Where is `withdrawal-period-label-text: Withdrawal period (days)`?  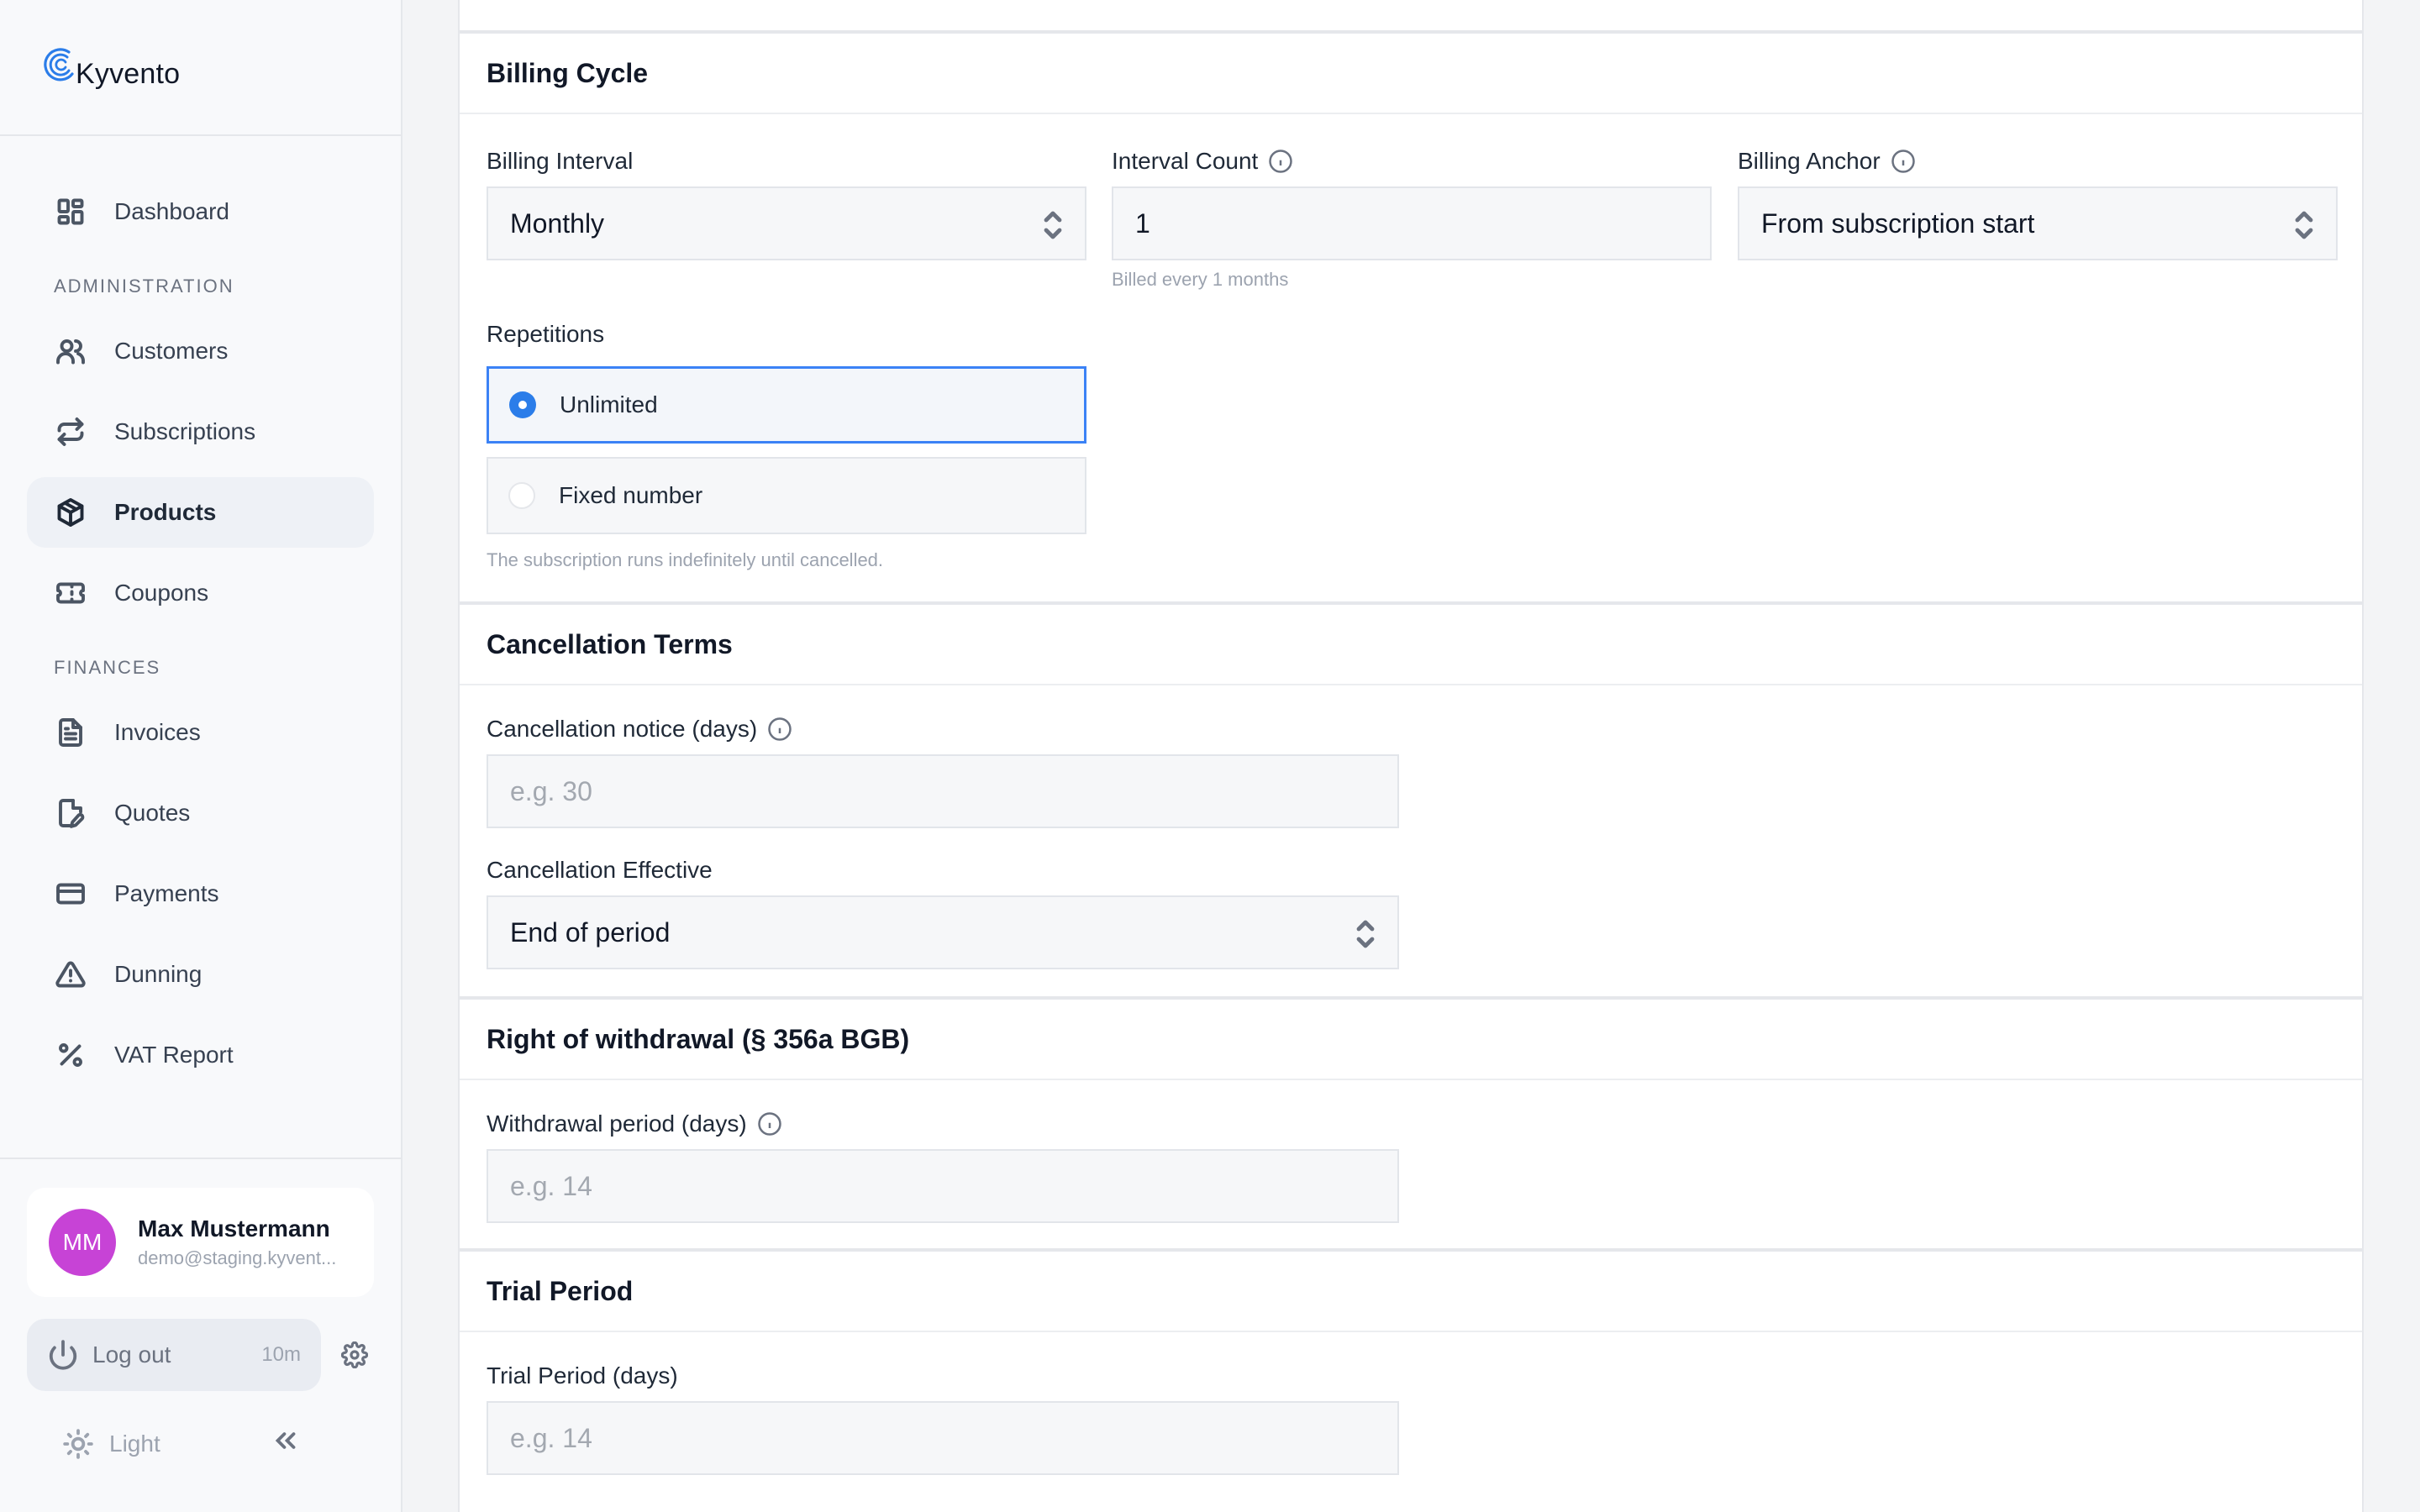 withdrawal-period-label-text: Withdrawal period (days) is located at coordinates (617, 1123).